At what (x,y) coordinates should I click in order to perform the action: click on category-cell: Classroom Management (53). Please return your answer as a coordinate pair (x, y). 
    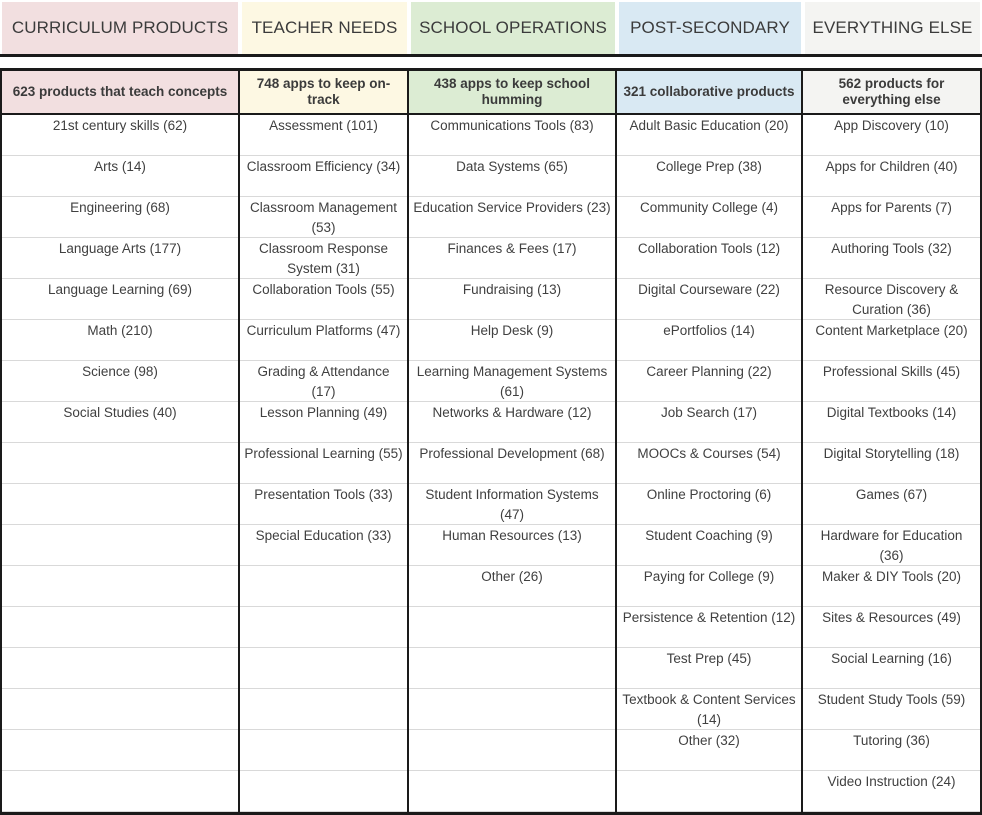
    Looking at the image, I should click on (323, 217).